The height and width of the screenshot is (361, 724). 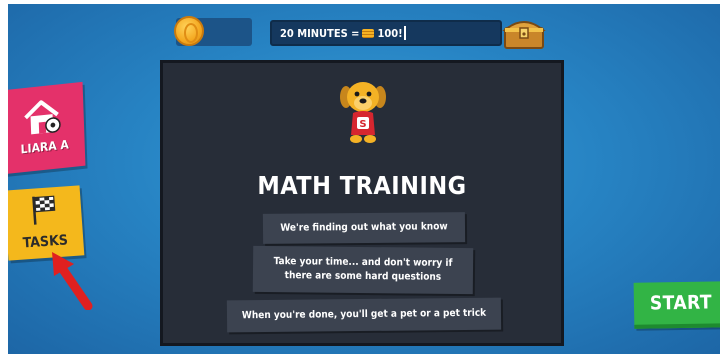 I want to click on reward-progress-text: 20 MINUTES = 100!, so click(x=343, y=33).